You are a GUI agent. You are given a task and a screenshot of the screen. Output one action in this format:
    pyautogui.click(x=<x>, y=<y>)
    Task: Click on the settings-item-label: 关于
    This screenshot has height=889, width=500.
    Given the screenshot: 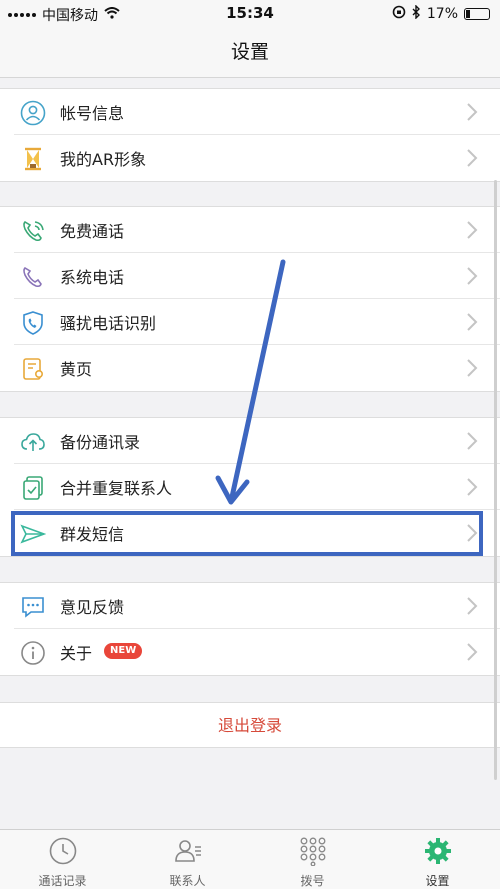 What is the action you would take?
    pyautogui.click(x=76, y=653)
    